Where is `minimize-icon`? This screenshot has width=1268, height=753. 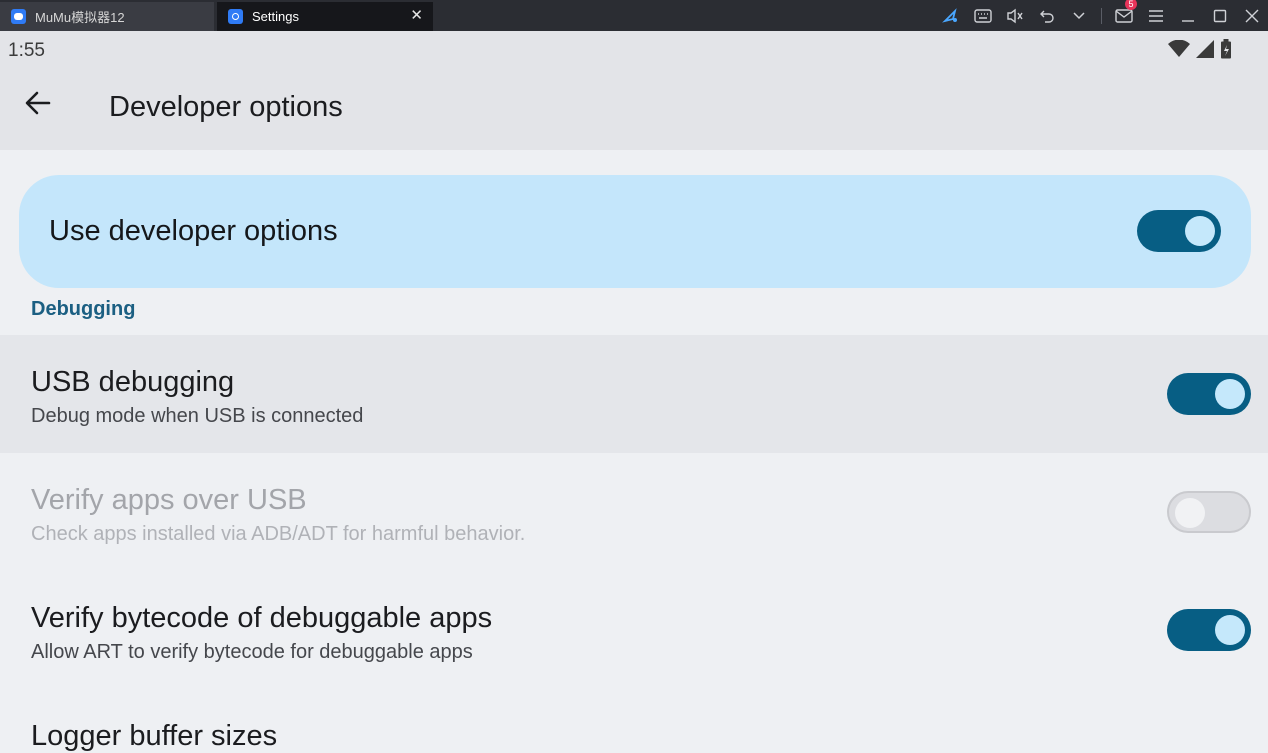 minimize-icon is located at coordinates (1188, 15).